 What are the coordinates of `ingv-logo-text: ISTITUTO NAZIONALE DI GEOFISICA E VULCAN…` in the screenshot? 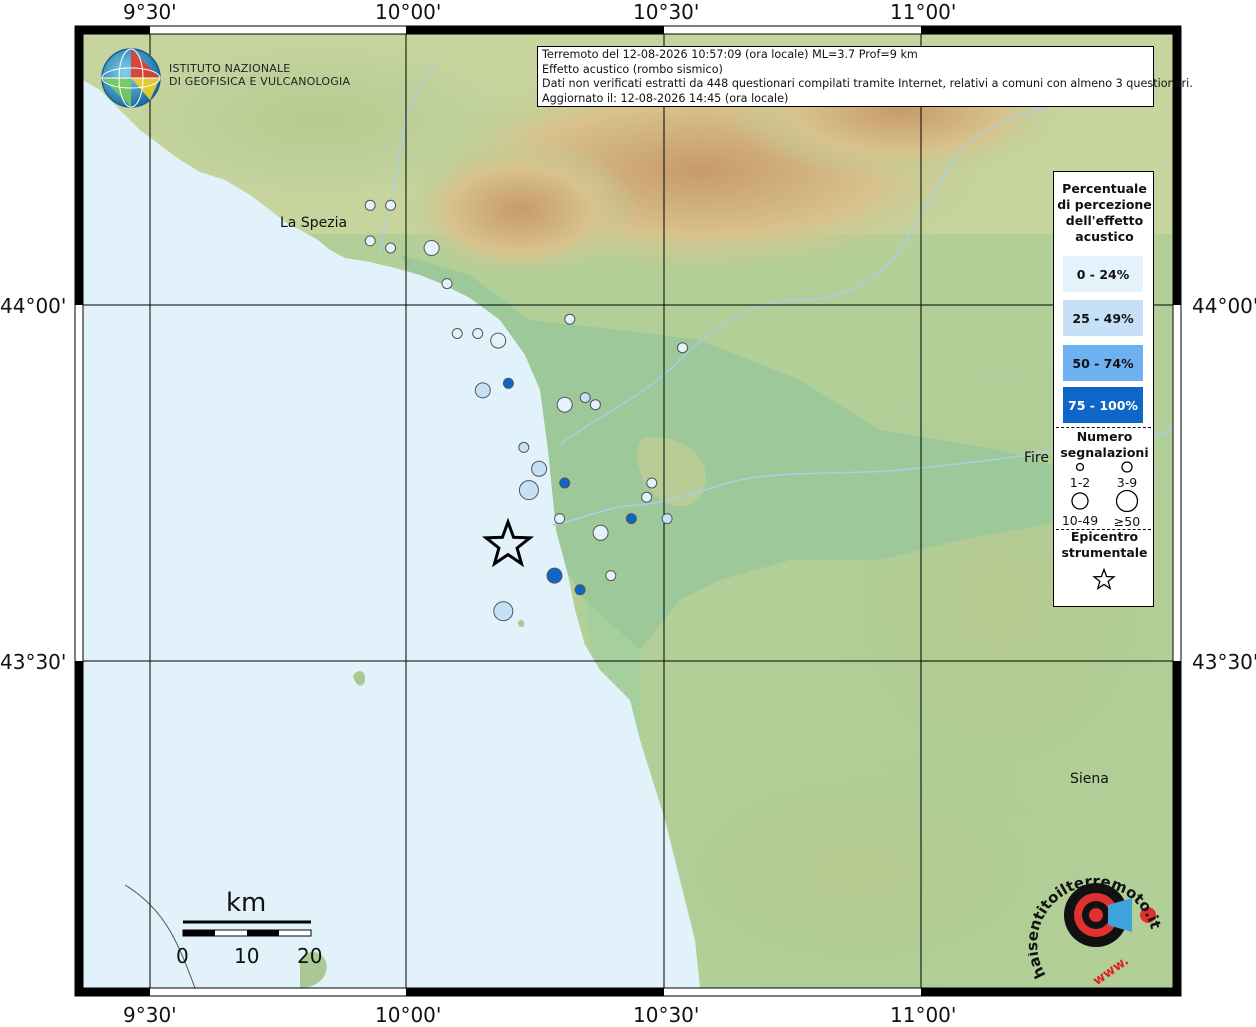 It's located at (260, 75).